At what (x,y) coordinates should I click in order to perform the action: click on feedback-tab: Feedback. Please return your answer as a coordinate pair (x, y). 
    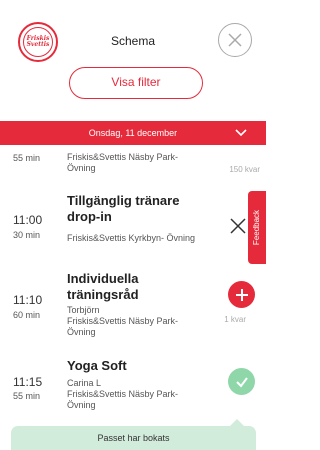
    Looking at the image, I should click on (257, 227).